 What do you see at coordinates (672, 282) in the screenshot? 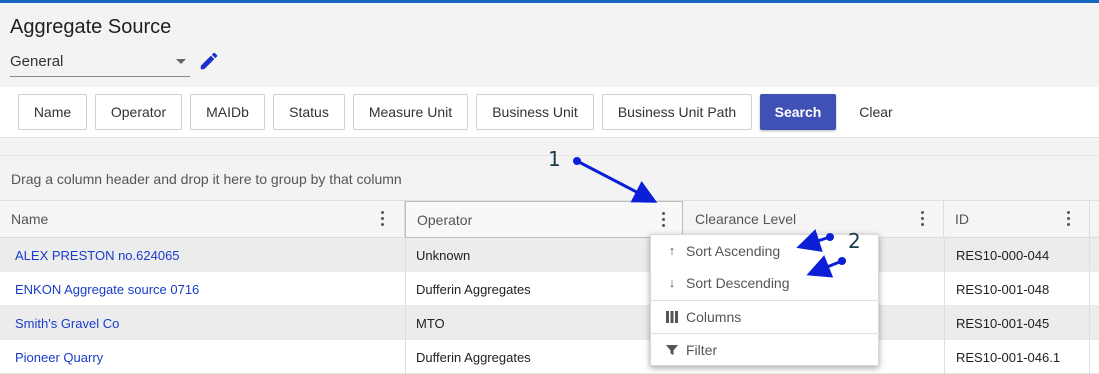
I see `arrow-down-icon: ↓` at bounding box center [672, 282].